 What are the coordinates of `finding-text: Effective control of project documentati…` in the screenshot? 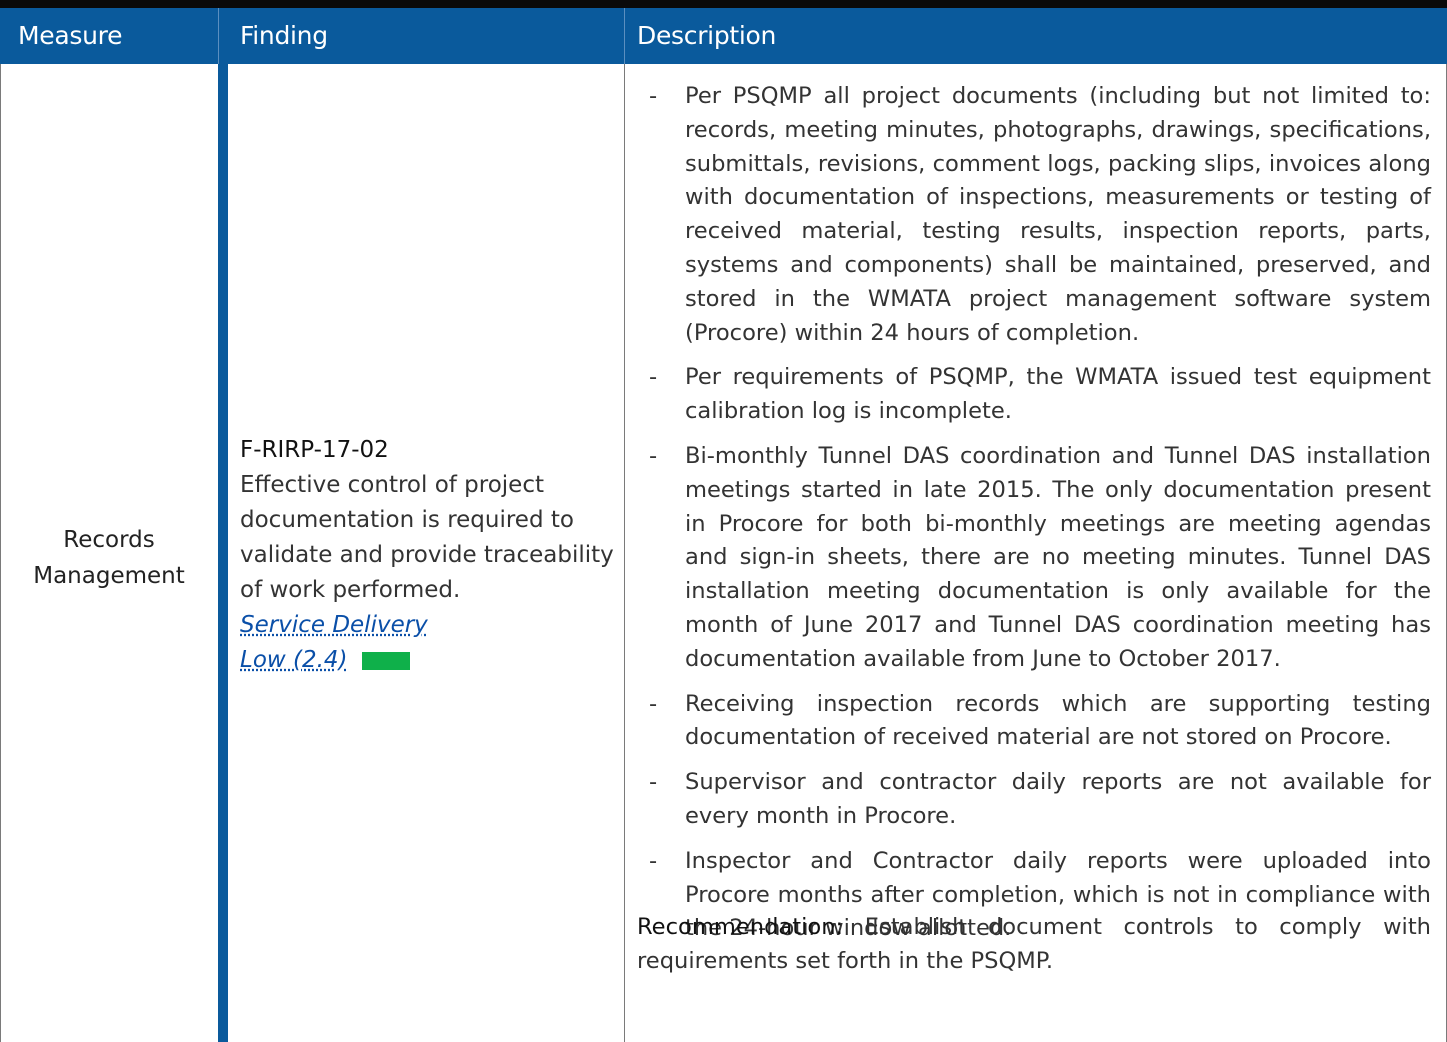 It's located at (427, 537).